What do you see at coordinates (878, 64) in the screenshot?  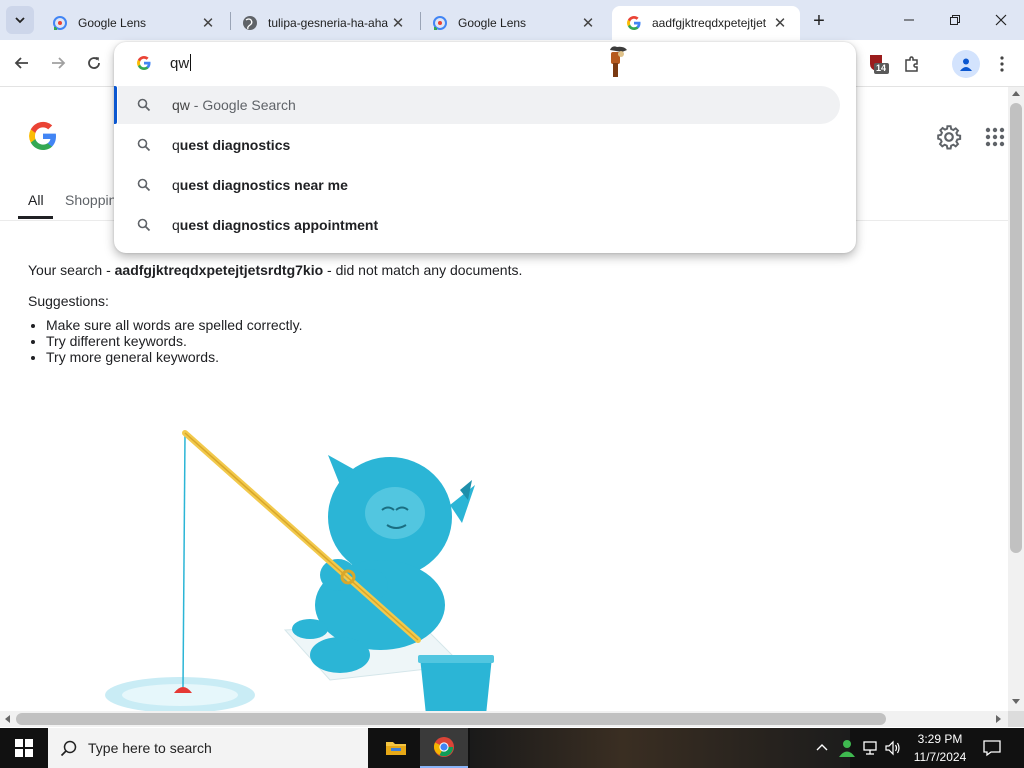 I see `extension-badge-button: 14` at bounding box center [878, 64].